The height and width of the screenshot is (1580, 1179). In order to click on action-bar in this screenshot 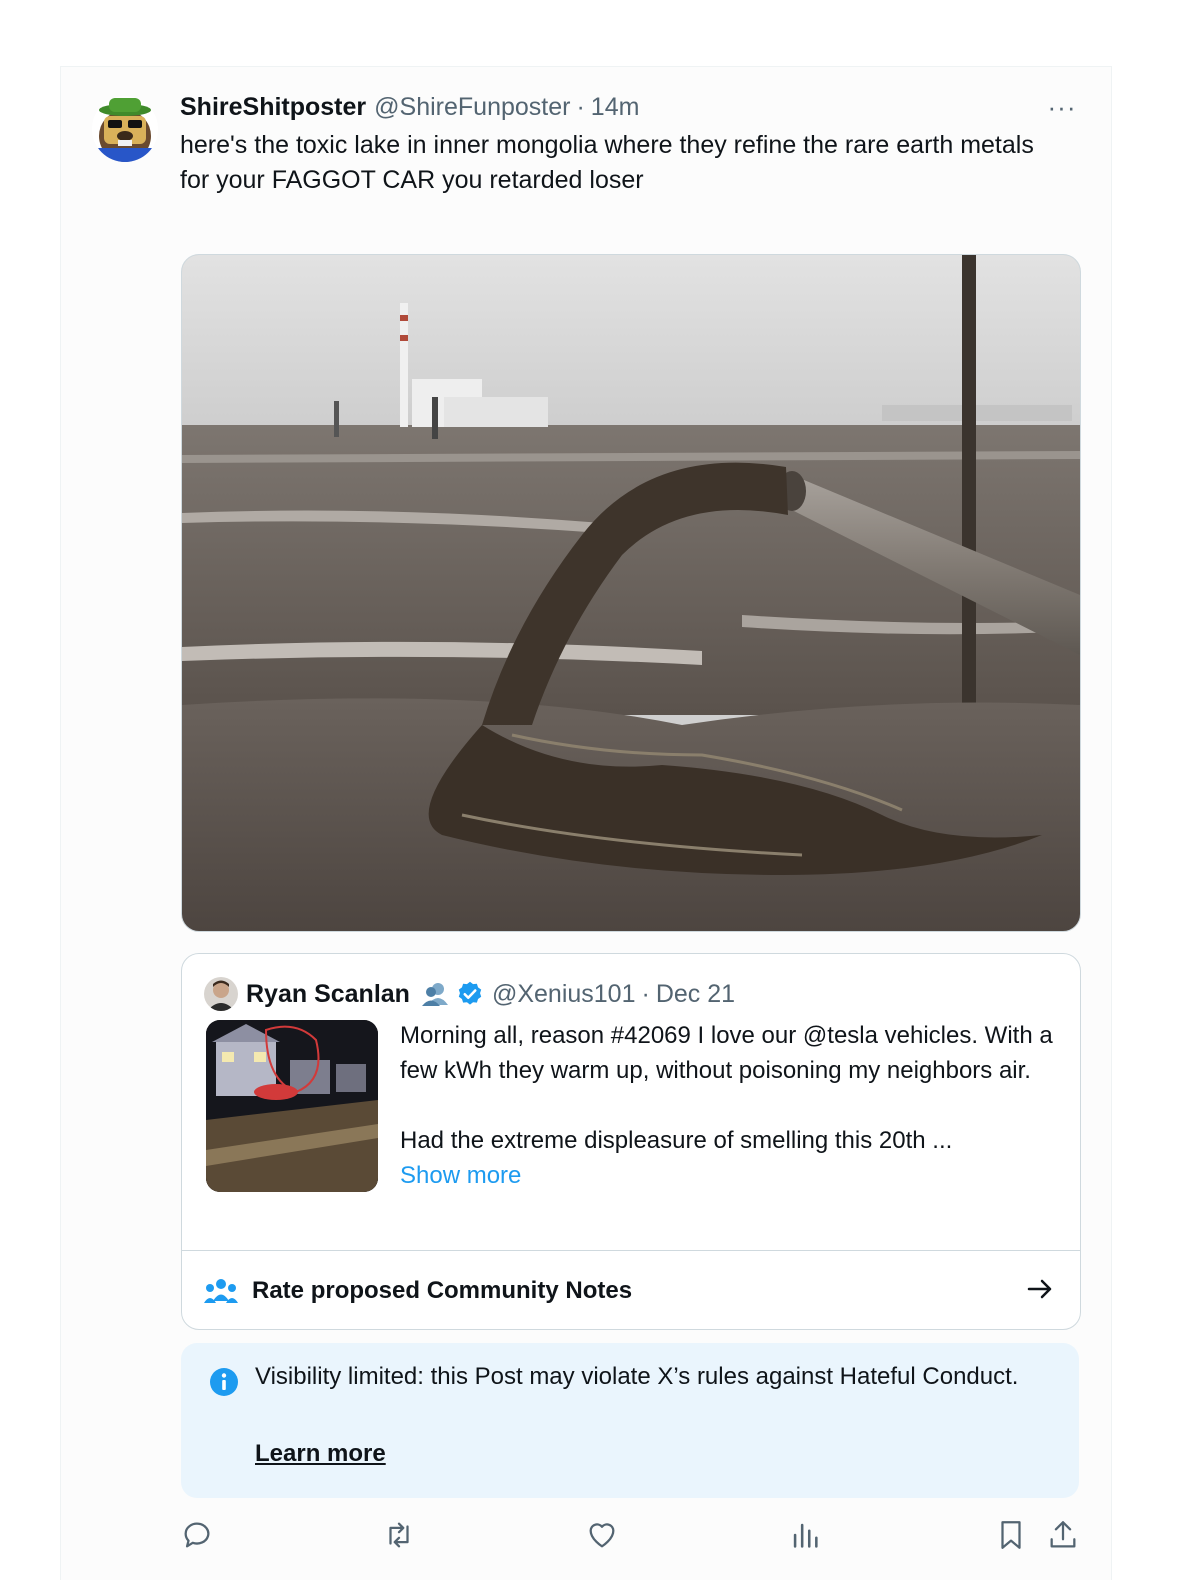, I will do `click(630, 1538)`.